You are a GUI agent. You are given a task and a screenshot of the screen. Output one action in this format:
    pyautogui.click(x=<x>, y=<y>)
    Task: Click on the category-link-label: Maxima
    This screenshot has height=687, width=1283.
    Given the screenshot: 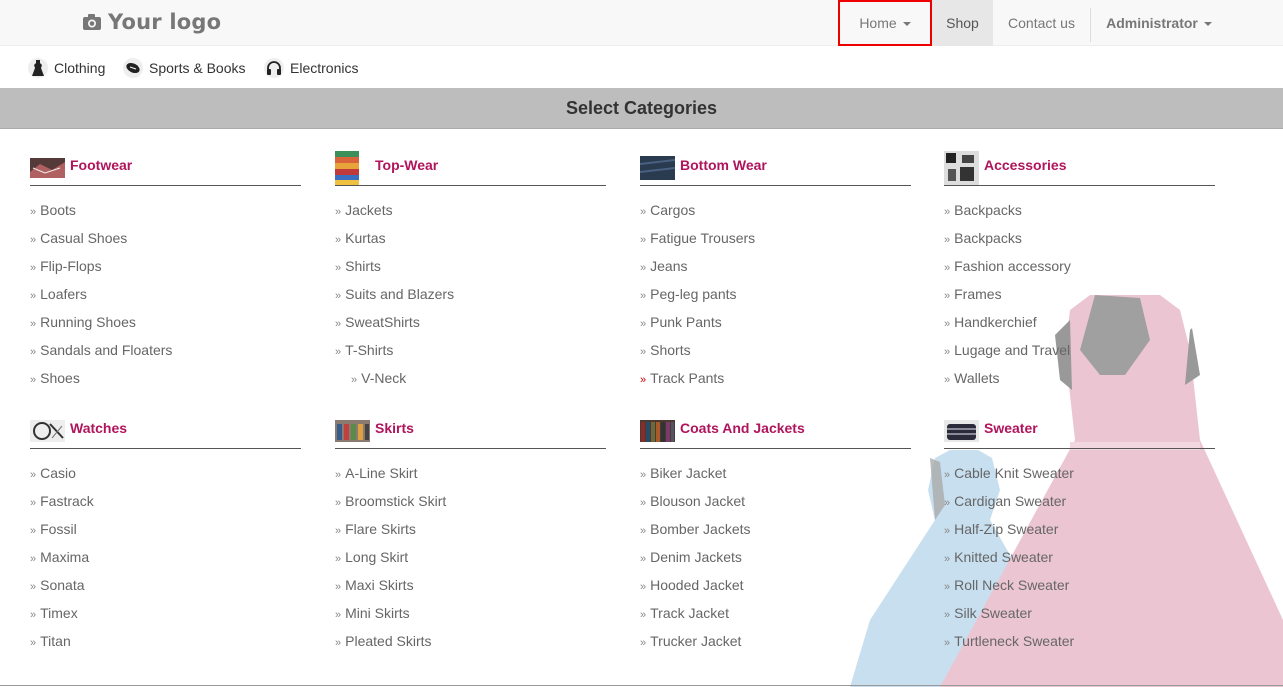 What is the action you would take?
    pyautogui.click(x=65, y=557)
    